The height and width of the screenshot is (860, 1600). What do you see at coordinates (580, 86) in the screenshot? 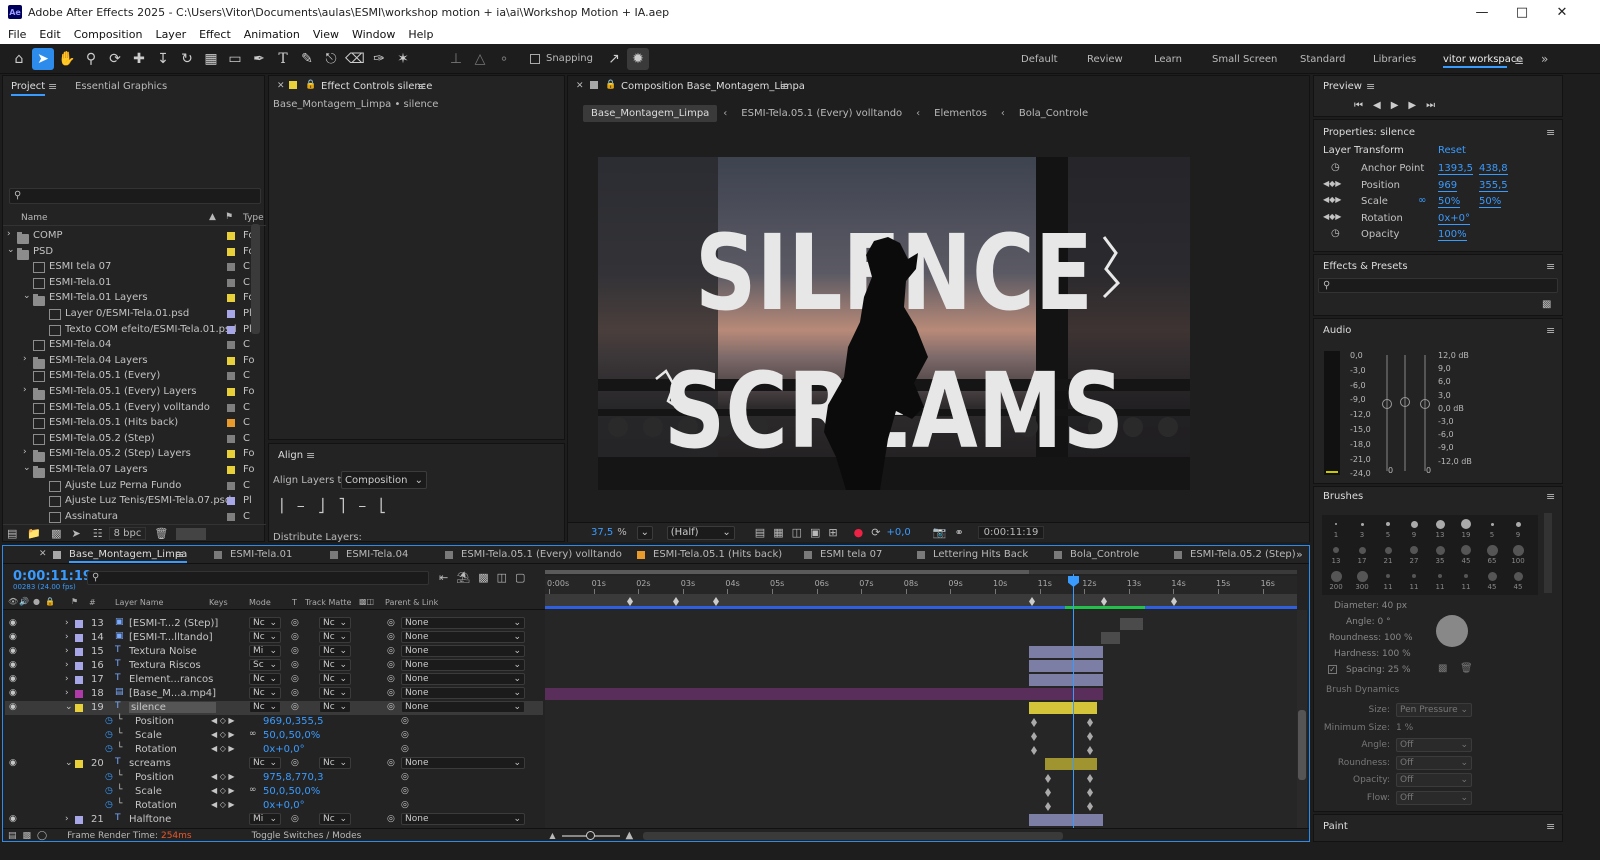
I see `close-tab-icon: ✕` at bounding box center [580, 86].